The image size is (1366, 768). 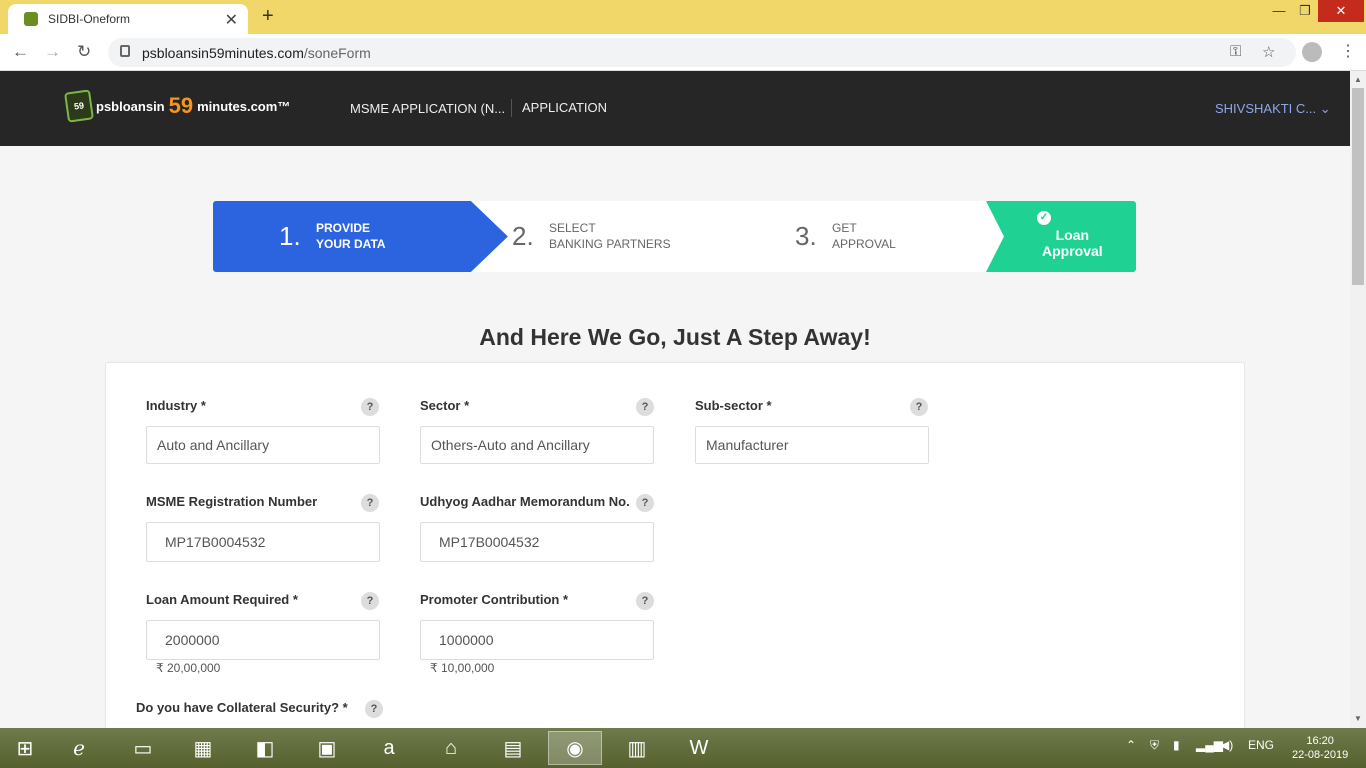 I want to click on chevron-down-icon: ⌄, so click(x=1325, y=108).